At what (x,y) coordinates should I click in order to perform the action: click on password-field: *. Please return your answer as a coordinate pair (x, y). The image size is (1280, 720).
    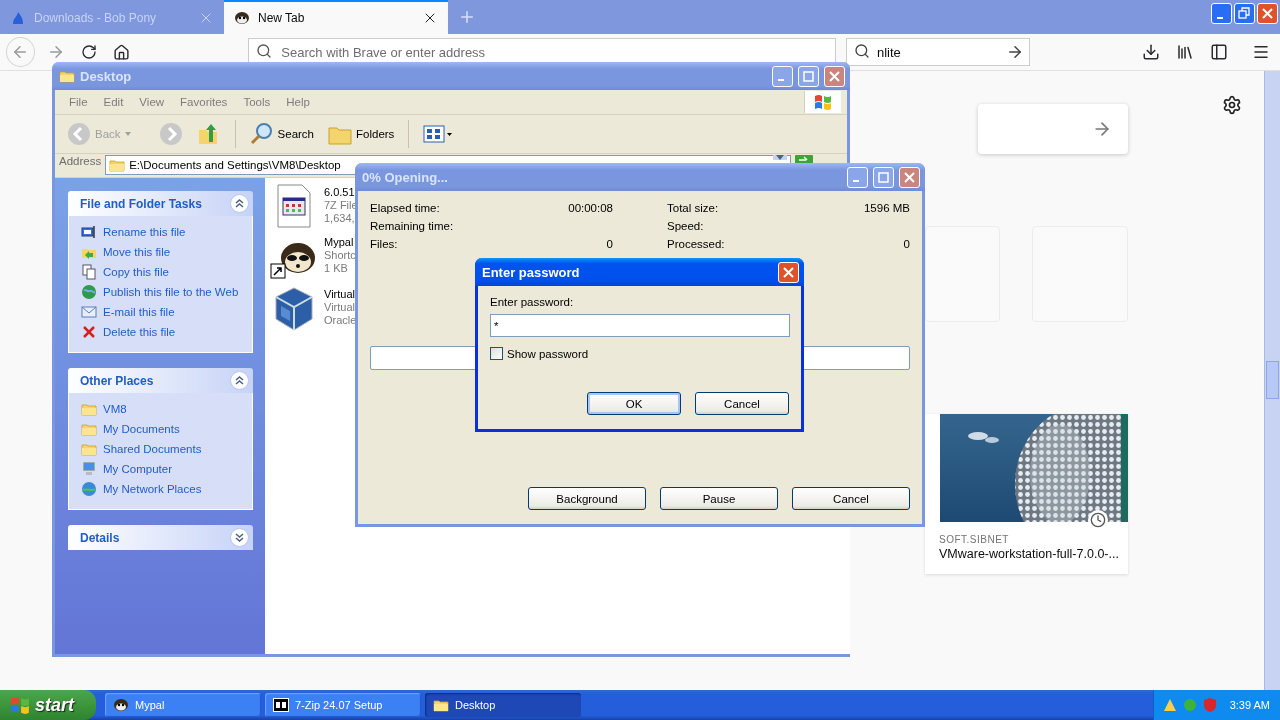
    Looking at the image, I should click on (640, 325).